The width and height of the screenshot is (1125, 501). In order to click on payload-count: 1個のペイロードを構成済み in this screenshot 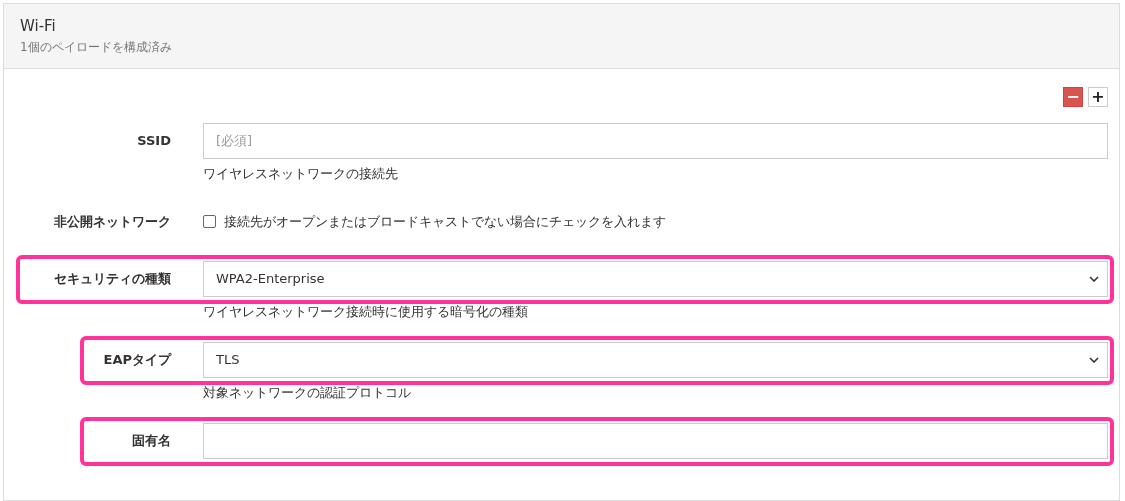, I will do `click(96, 47)`.